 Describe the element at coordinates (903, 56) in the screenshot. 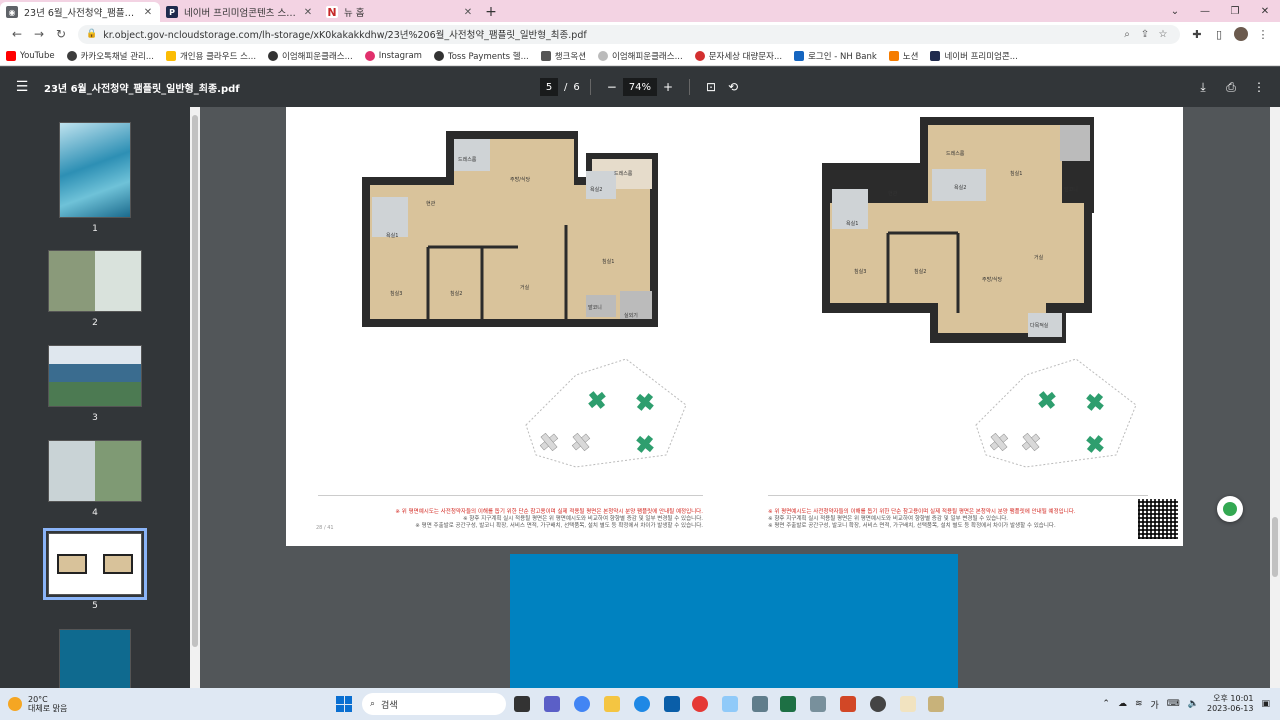

I see `bookmark-notion: 노션` at that location.